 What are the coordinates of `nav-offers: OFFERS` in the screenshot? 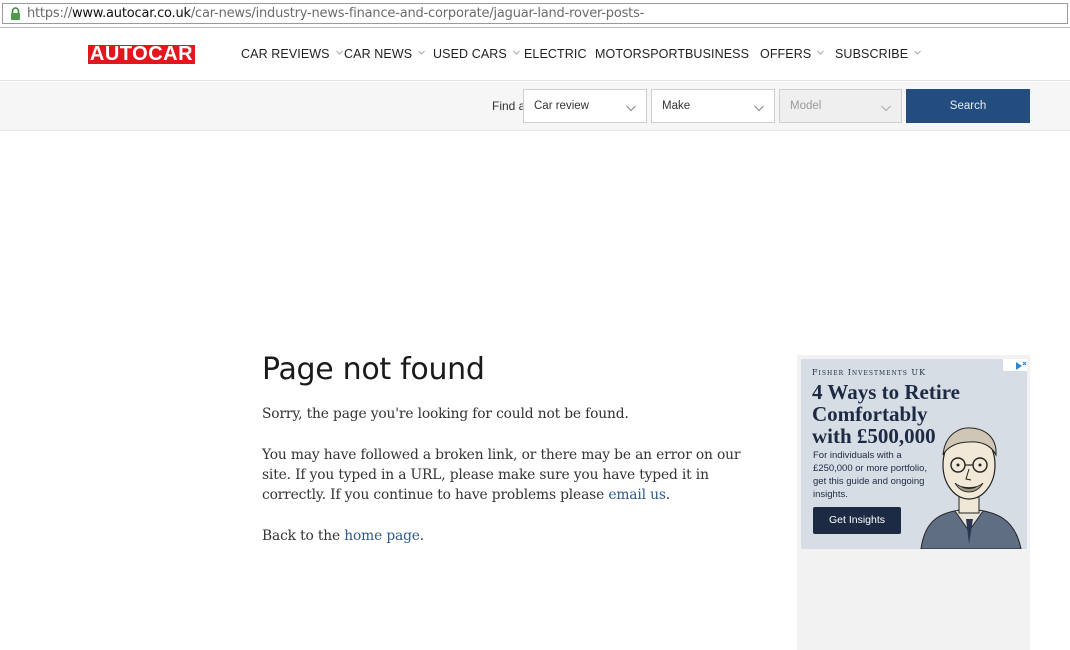 It's located at (792, 55).